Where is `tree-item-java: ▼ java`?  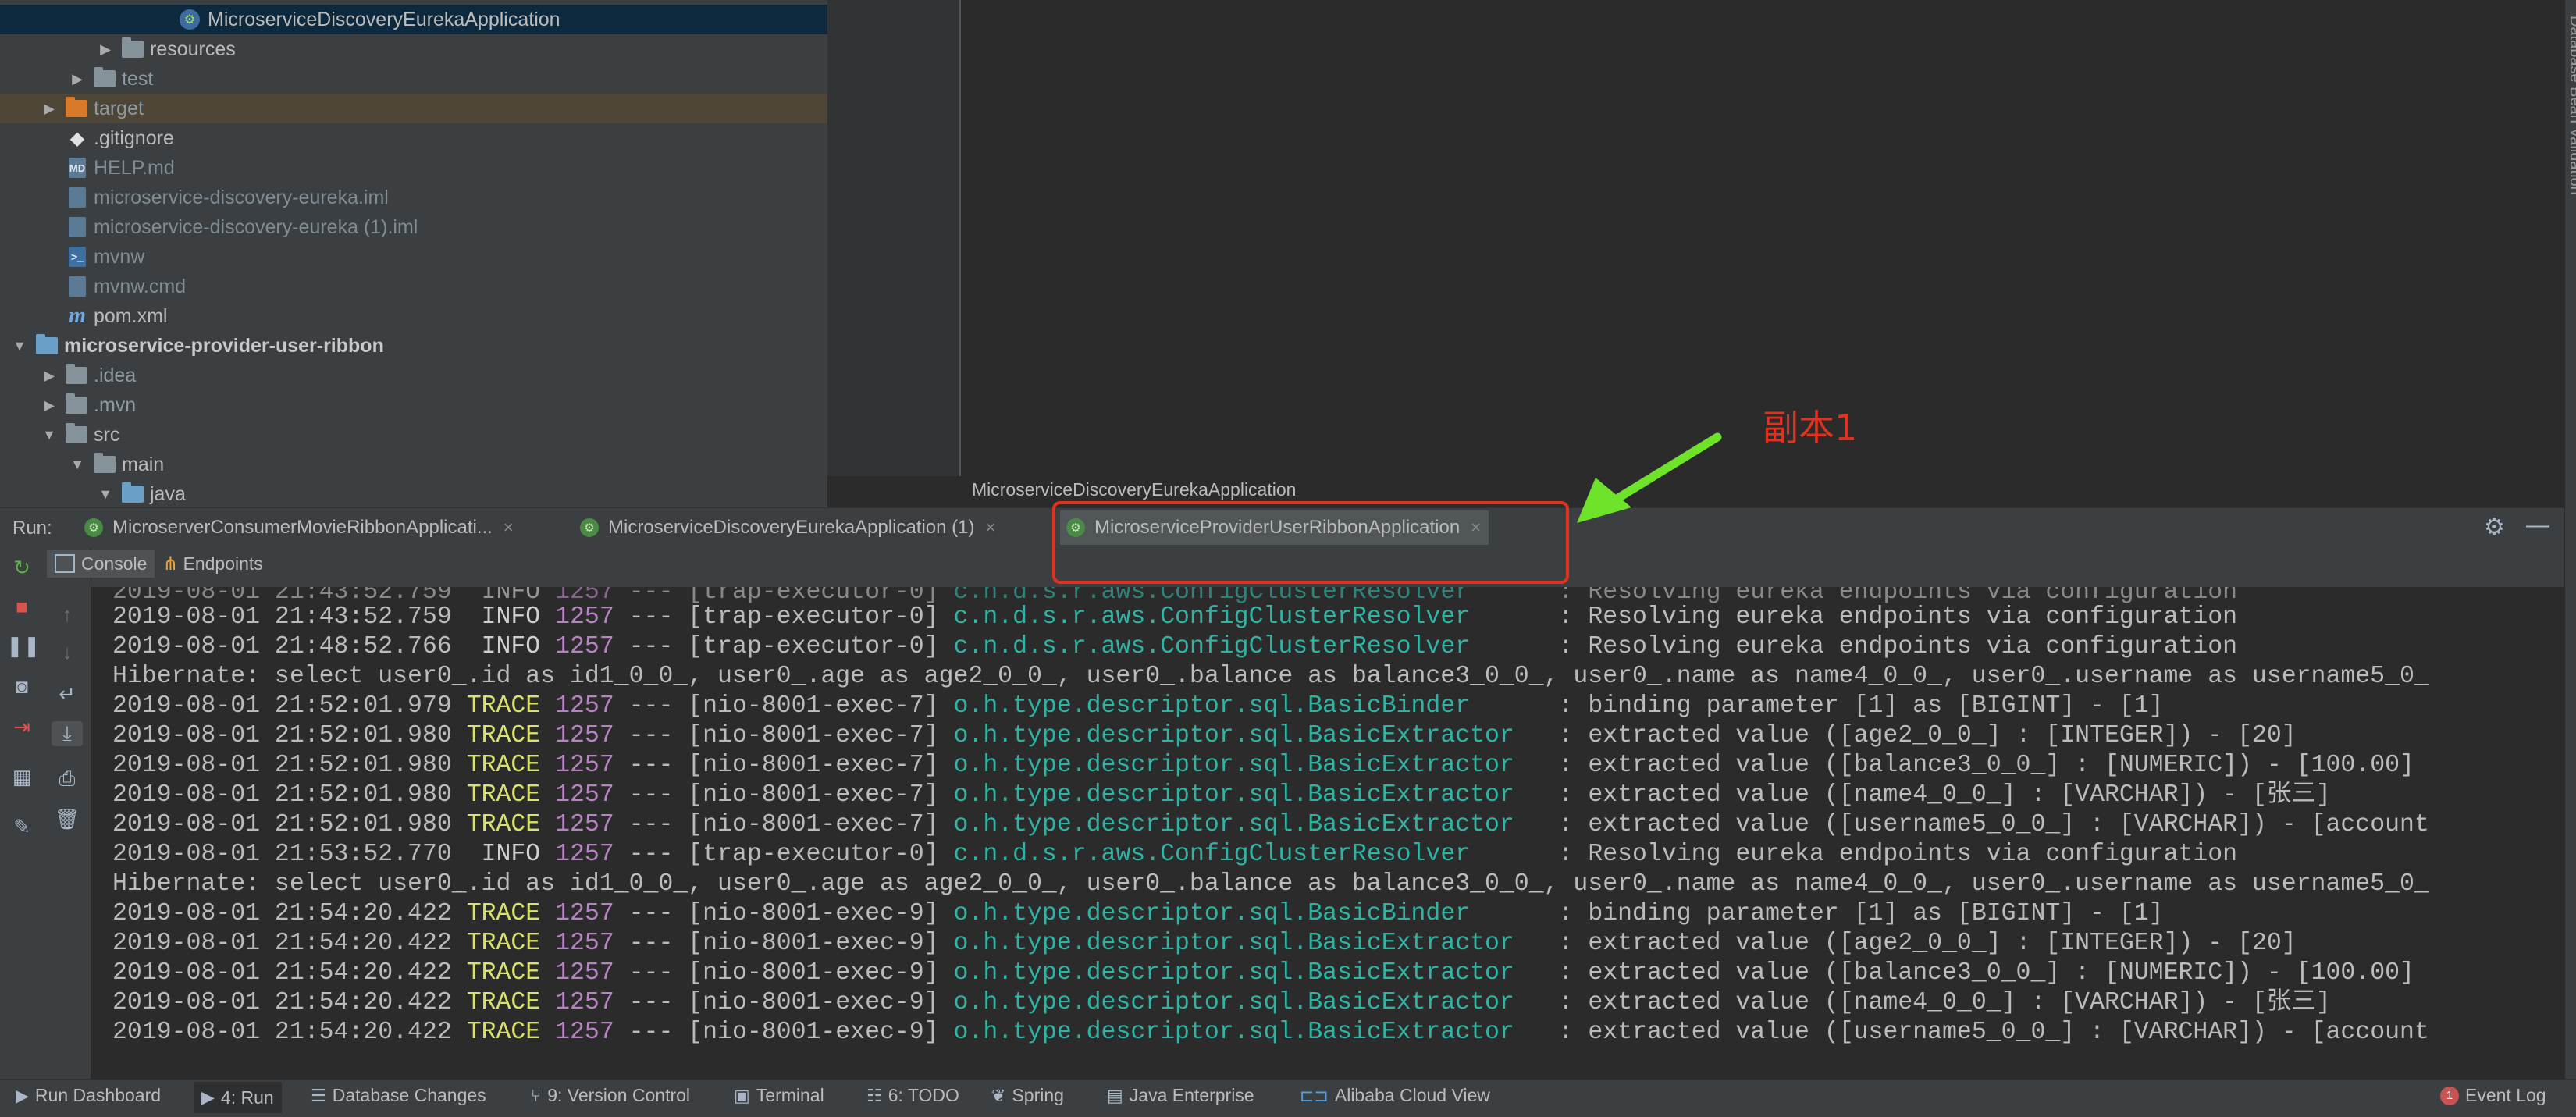 tree-item-java: ▼ java is located at coordinates (414, 493).